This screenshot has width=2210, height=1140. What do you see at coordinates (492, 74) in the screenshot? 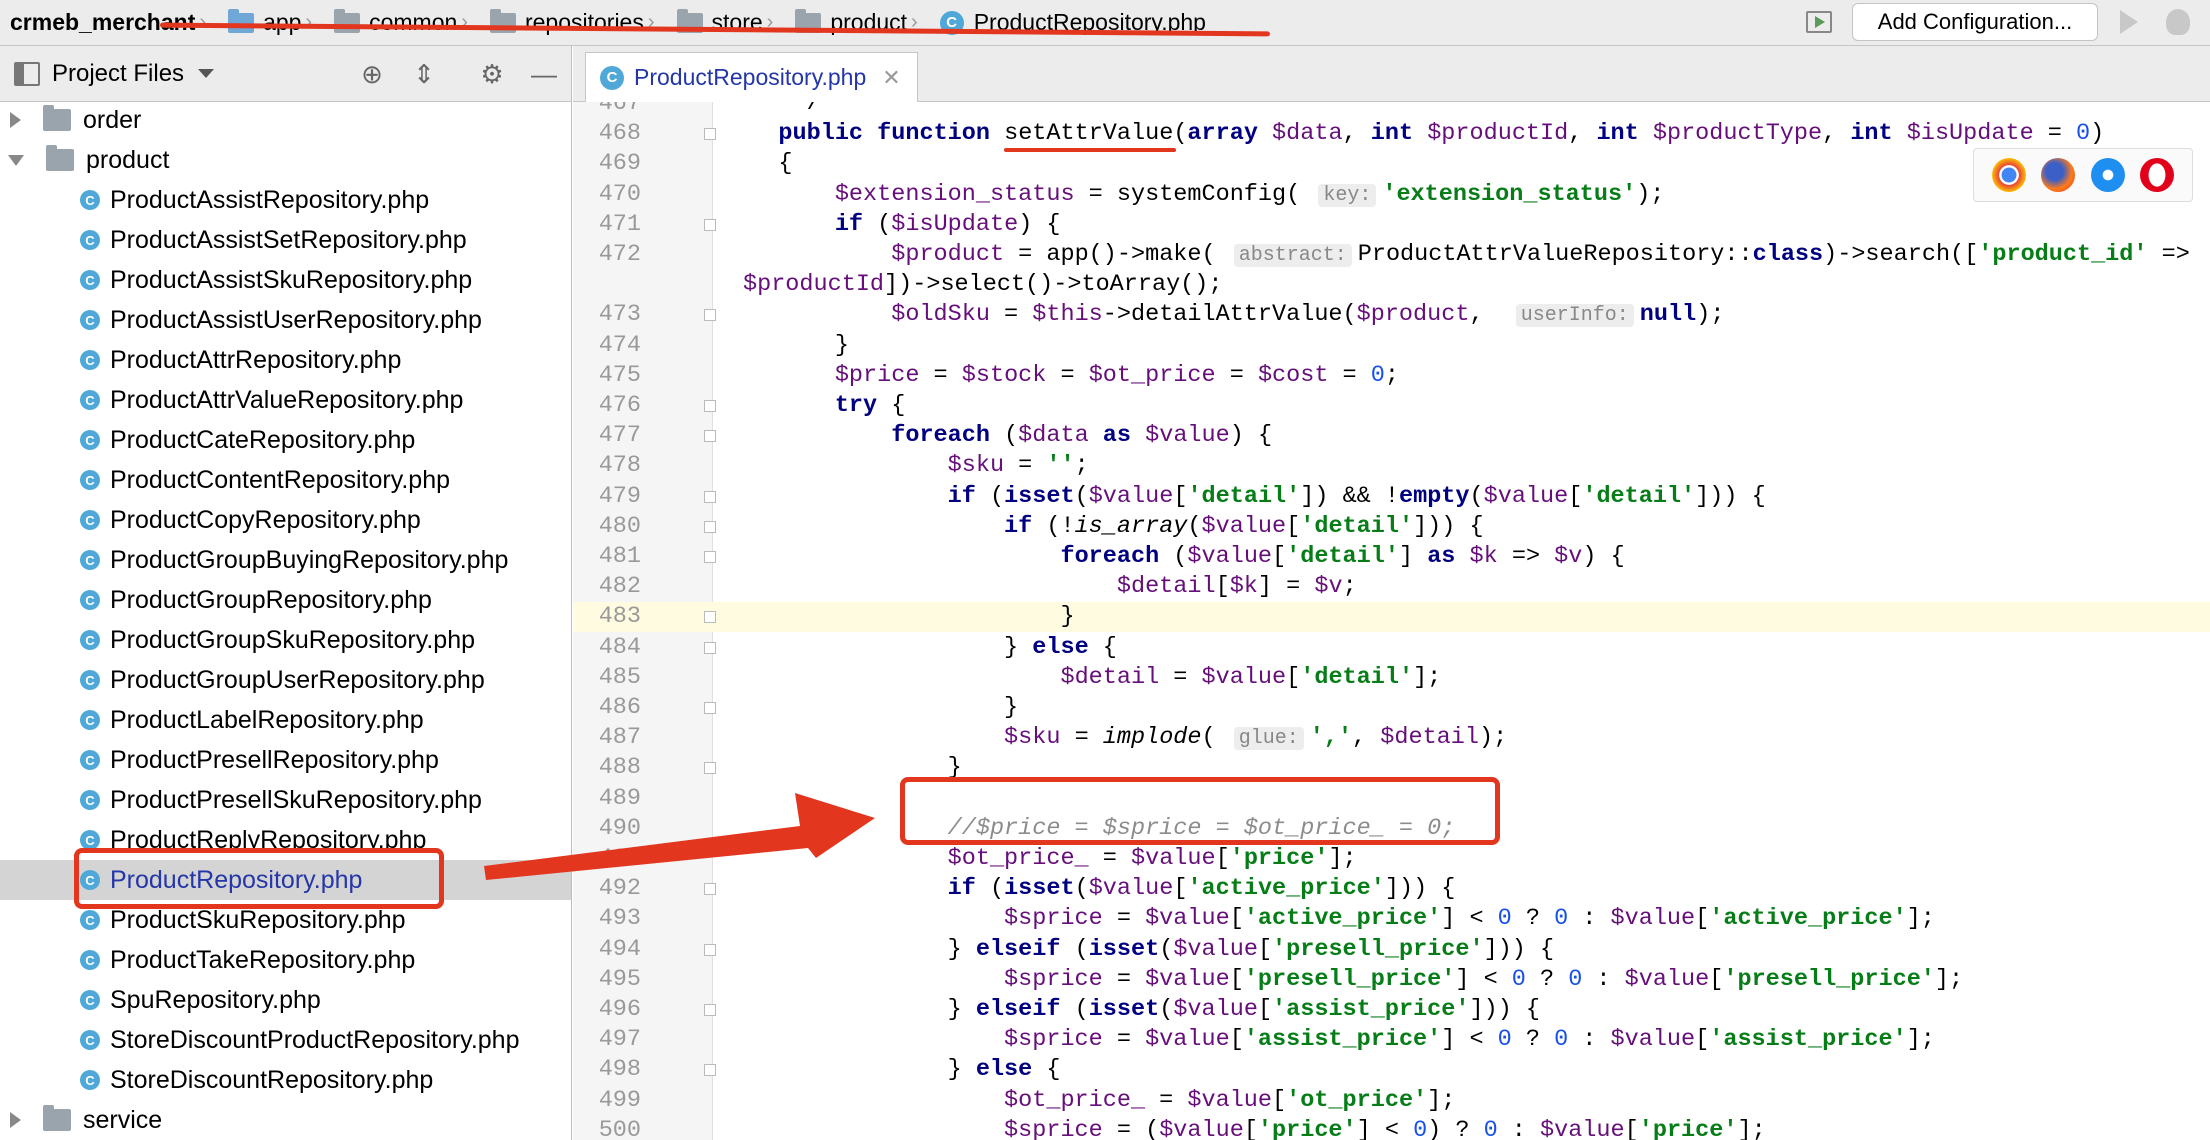
I see `gear-icon: ⚙` at bounding box center [492, 74].